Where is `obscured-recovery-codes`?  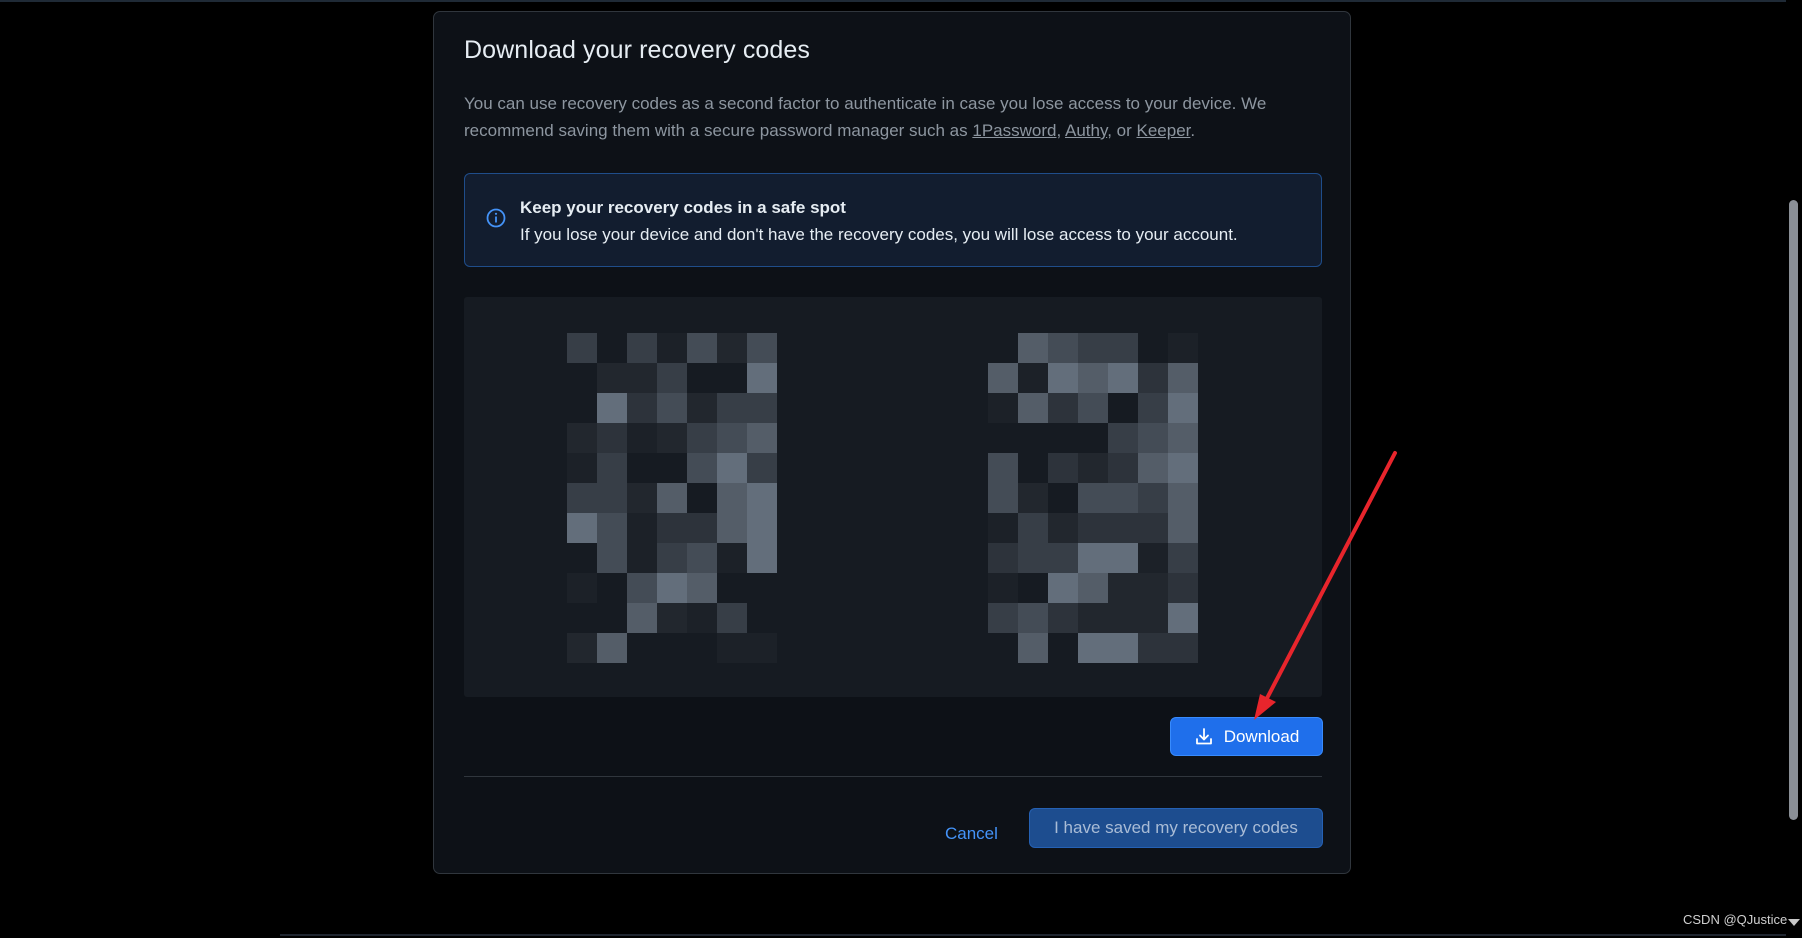
obscured-recovery-codes is located at coordinates (882, 498).